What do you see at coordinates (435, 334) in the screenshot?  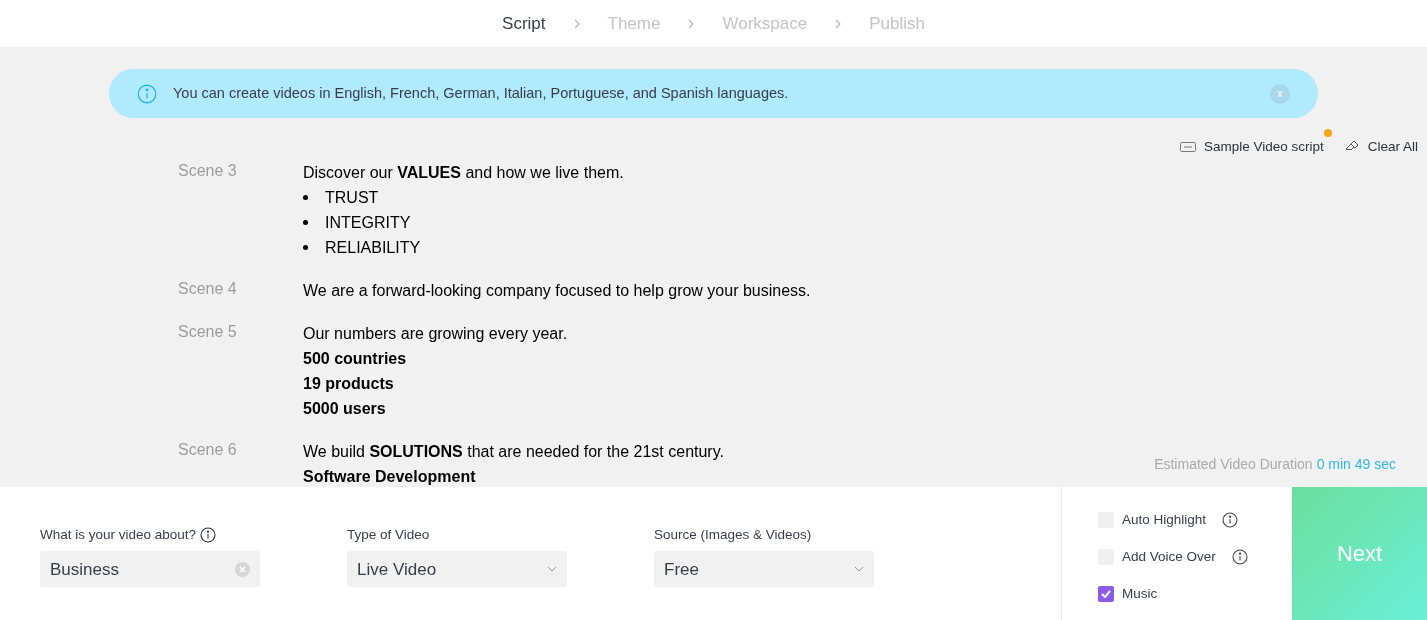 I see `script-line: Our numbers are growing every year.` at bounding box center [435, 334].